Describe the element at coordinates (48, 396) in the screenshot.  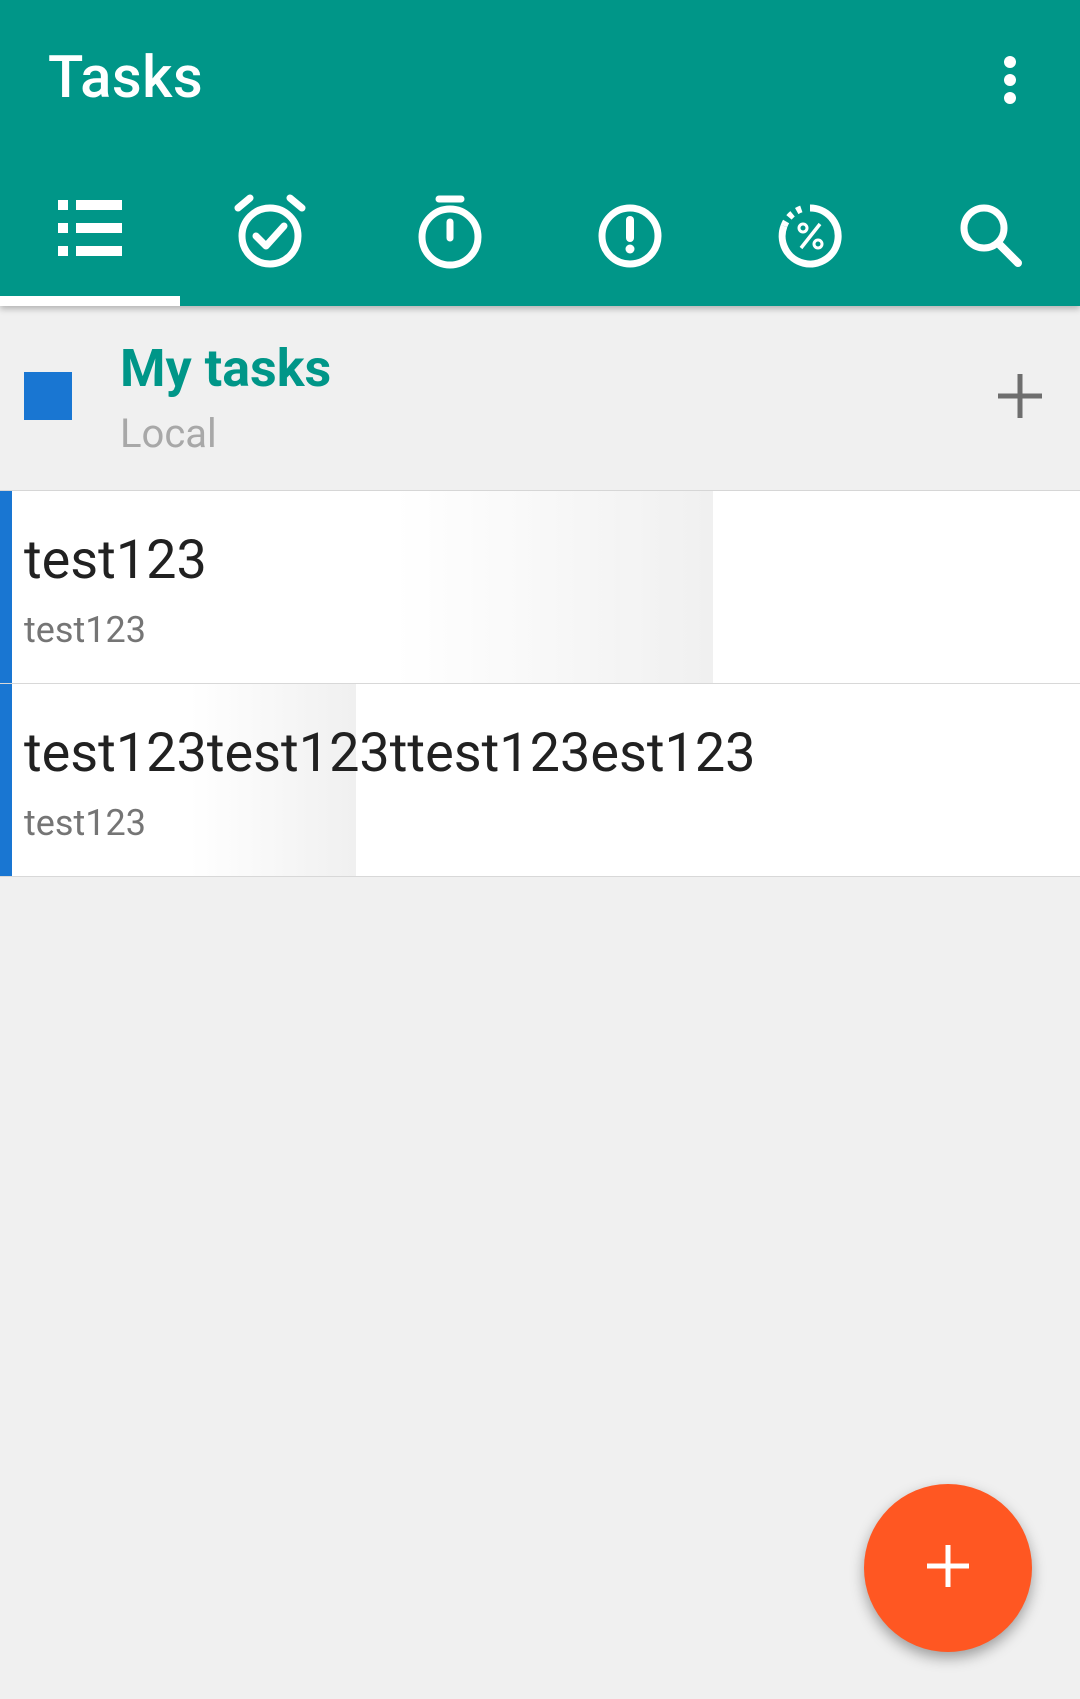
I see `list-color-swatch` at that location.